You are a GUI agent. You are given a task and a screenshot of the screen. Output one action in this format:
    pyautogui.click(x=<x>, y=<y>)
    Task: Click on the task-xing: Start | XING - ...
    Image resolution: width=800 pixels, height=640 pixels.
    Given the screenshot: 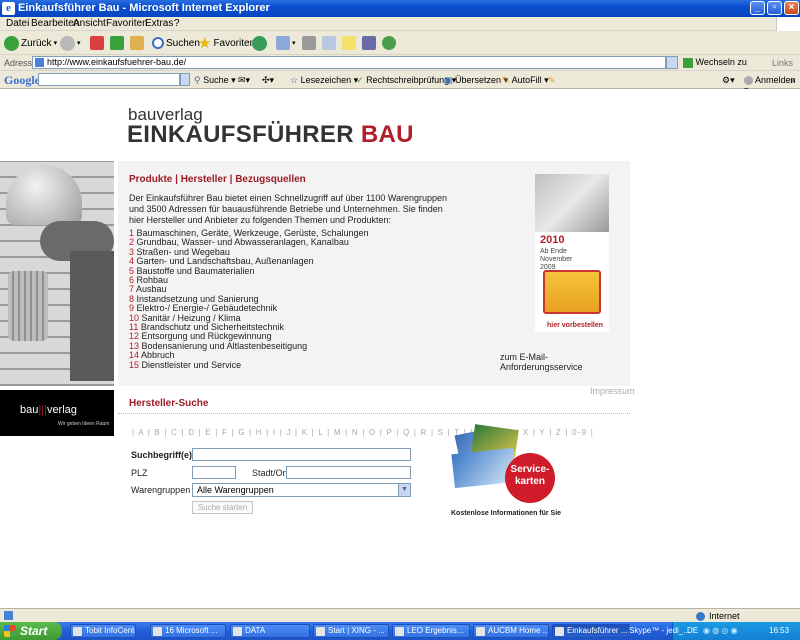 What is the action you would take?
    pyautogui.click(x=351, y=631)
    